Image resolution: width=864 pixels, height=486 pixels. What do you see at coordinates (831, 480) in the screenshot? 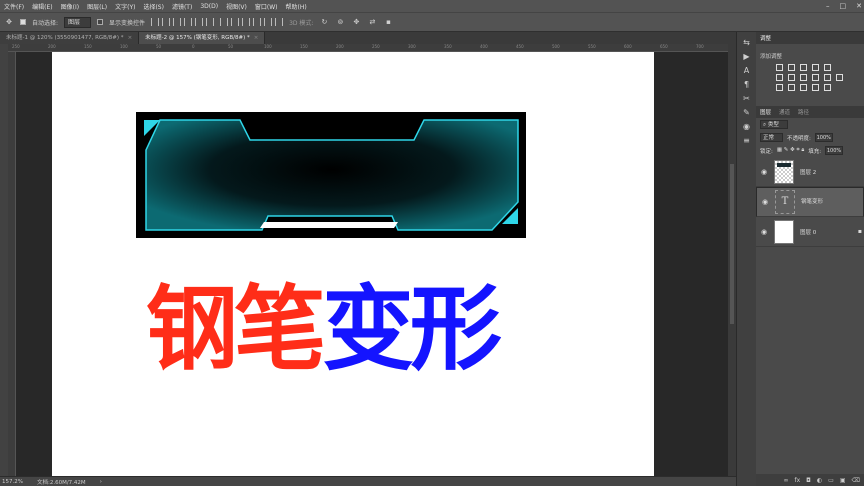
I see `group-icon: ▭` at bounding box center [831, 480].